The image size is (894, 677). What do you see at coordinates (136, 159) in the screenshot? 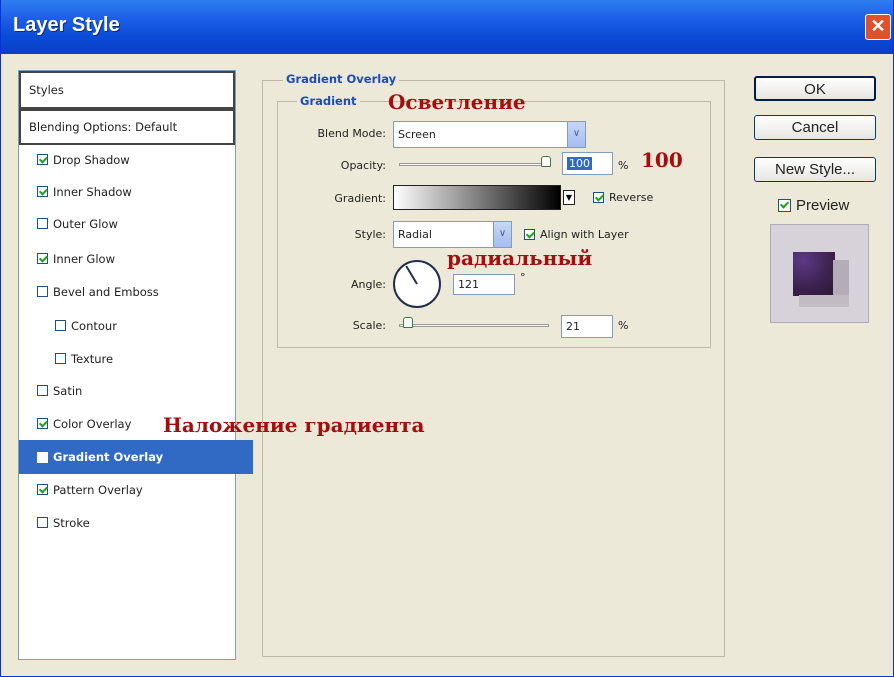
I see `style-item-drop-shadow: Drop Shadow` at bounding box center [136, 159].